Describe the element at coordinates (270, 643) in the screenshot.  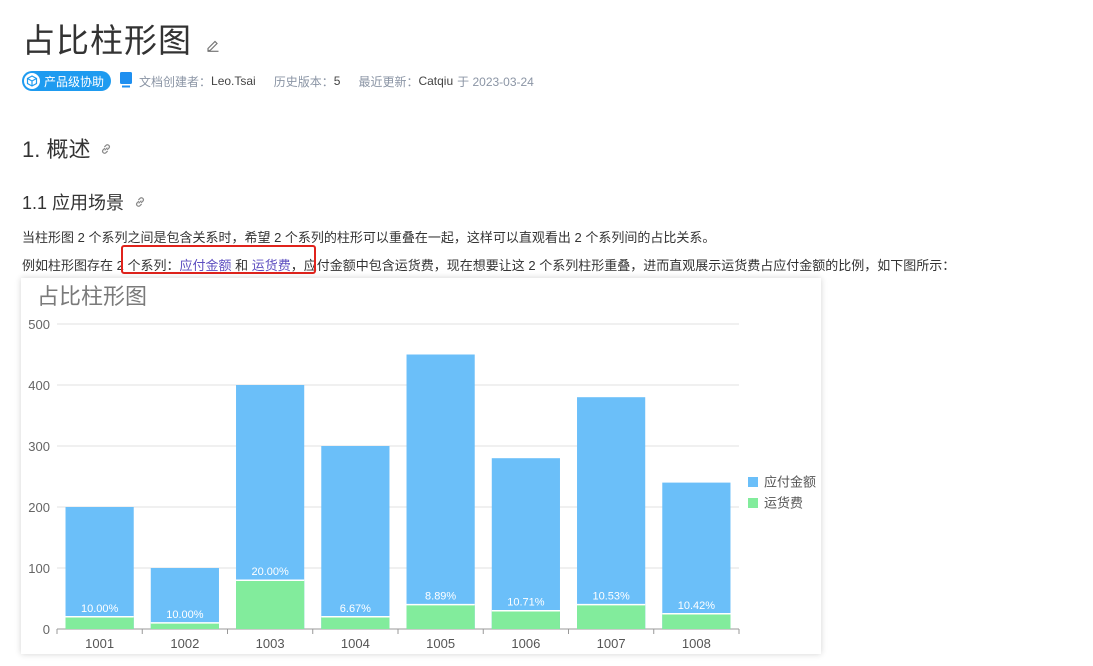
I see `x-tick-label: 1003` at that location.